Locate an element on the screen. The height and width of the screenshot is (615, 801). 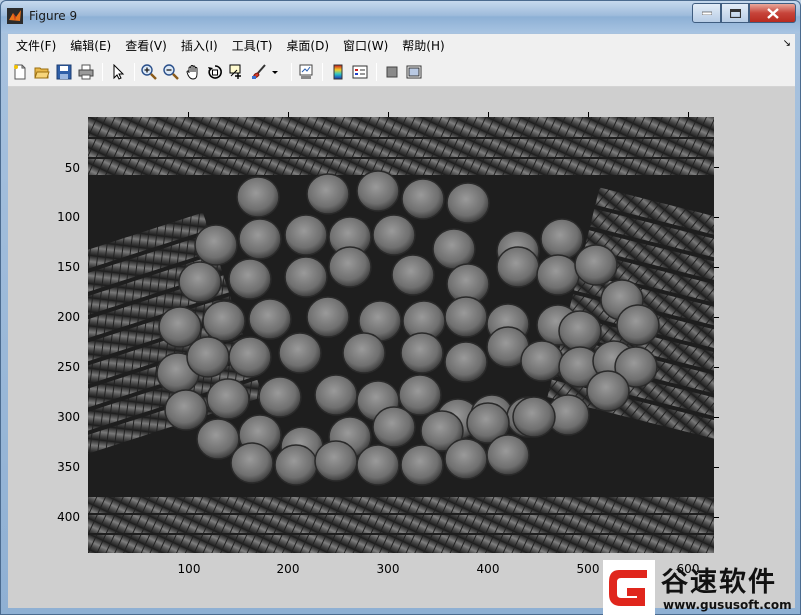
watermark-name: 谷速软件 is located at coordinates (719, 582).